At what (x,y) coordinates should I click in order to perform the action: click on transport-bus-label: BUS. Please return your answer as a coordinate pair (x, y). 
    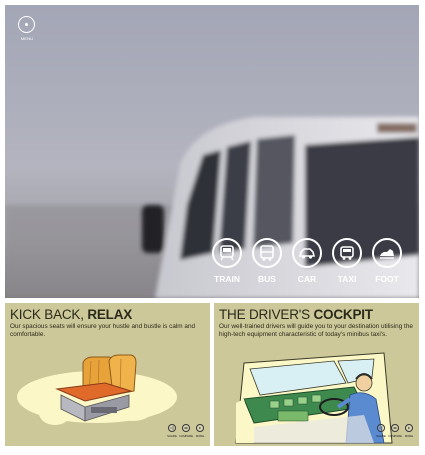
    Looking at the image, I should click on (267, 279).